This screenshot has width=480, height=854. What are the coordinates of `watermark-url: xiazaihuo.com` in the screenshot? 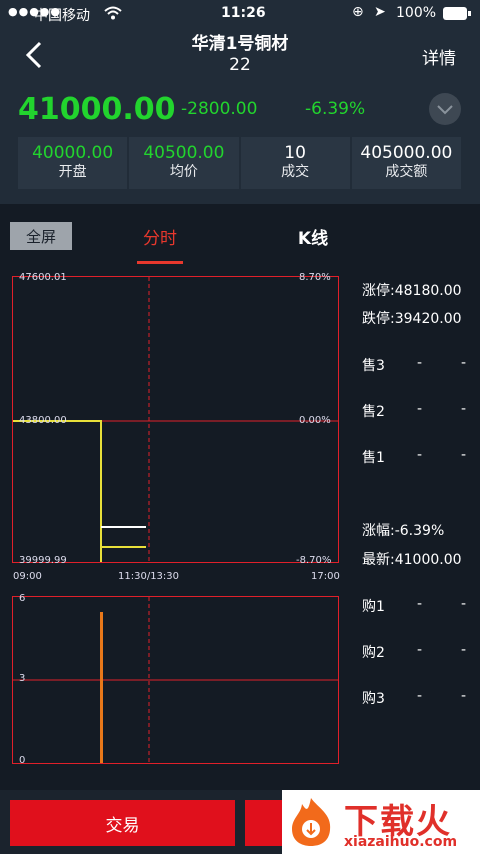 It's located at (401, 842).